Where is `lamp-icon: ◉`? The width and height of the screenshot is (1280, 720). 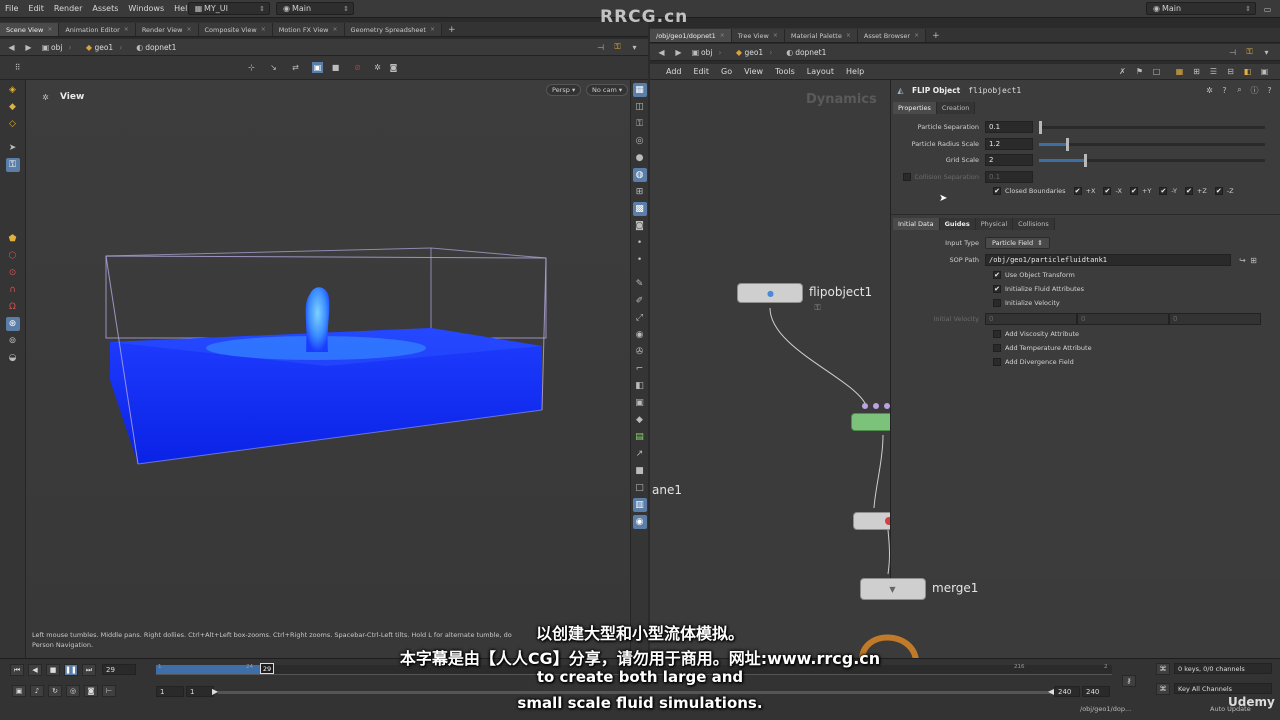 lamp-icon: ◉ is located at coordinates (639, 522).